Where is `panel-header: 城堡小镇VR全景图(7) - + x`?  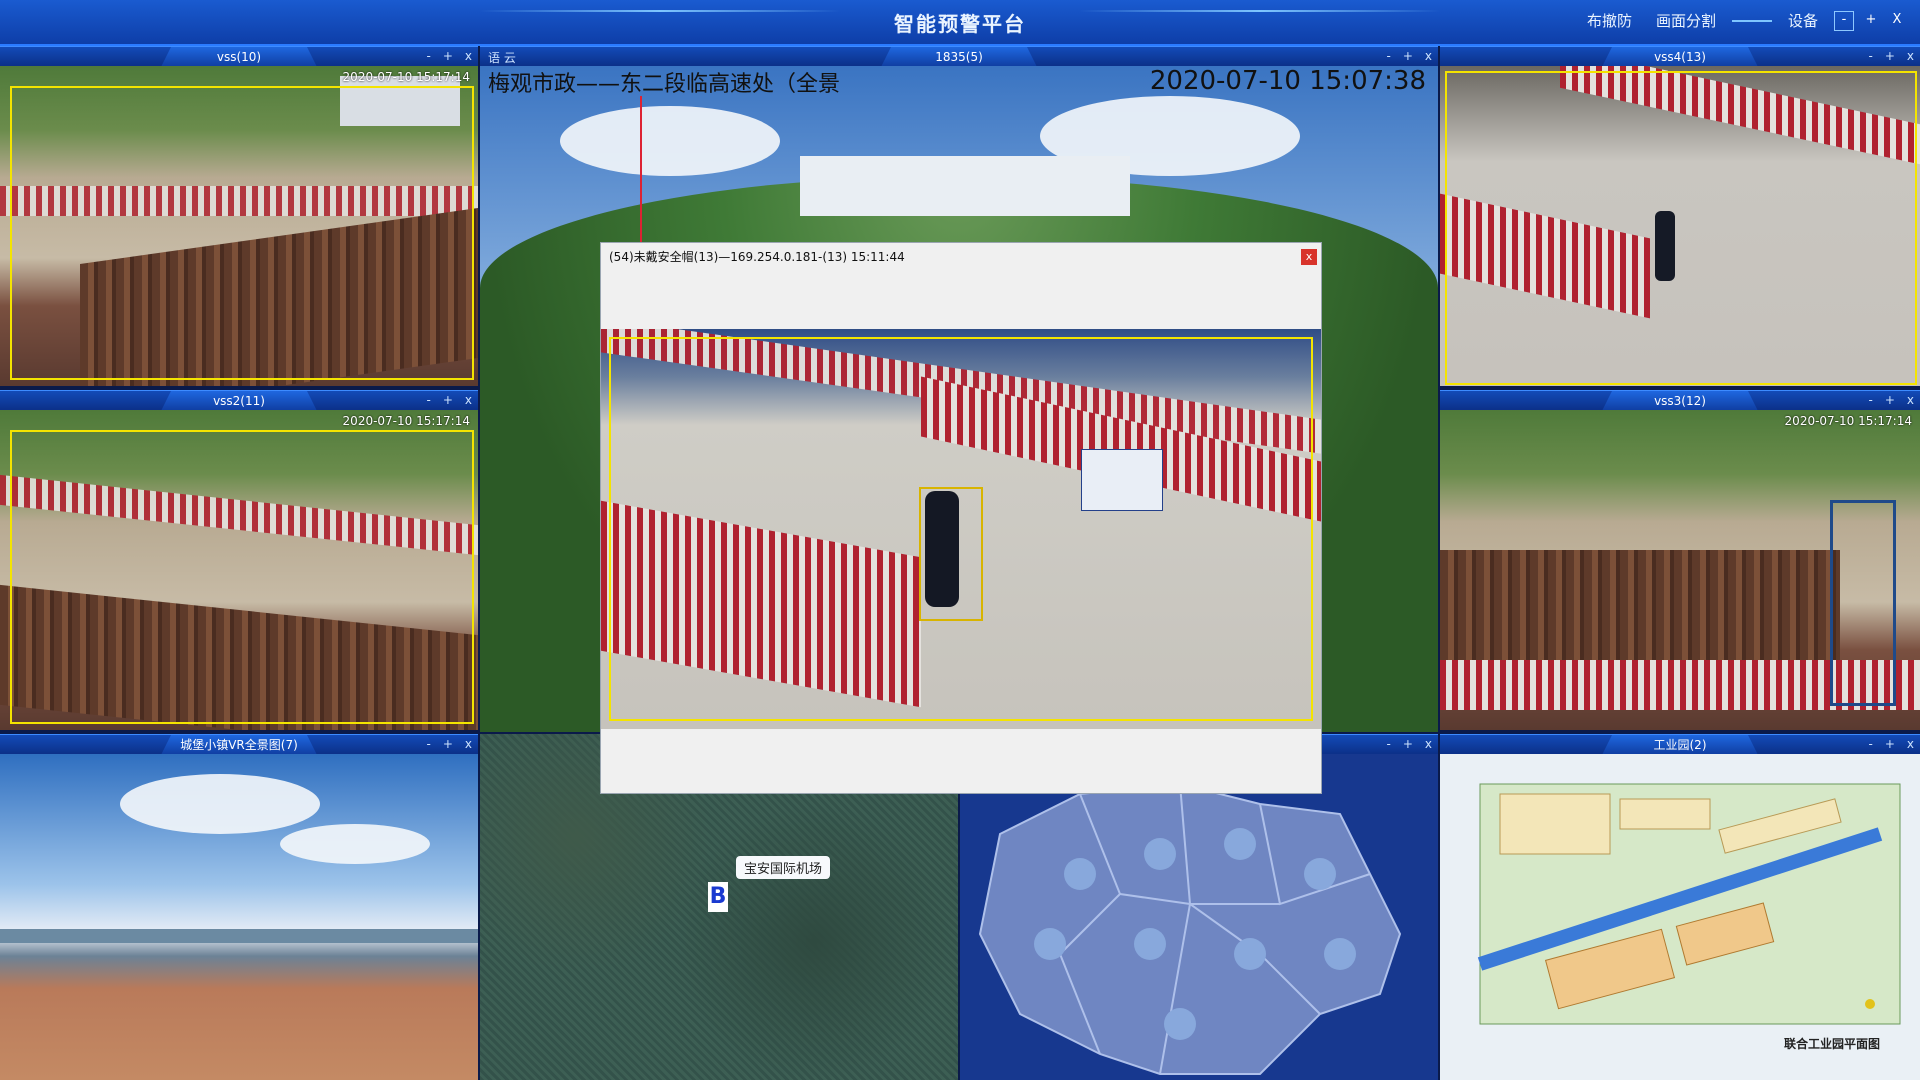
panel-header: 城堡小镇VR全景图(7) - + x is located at coordinates (239, 744).